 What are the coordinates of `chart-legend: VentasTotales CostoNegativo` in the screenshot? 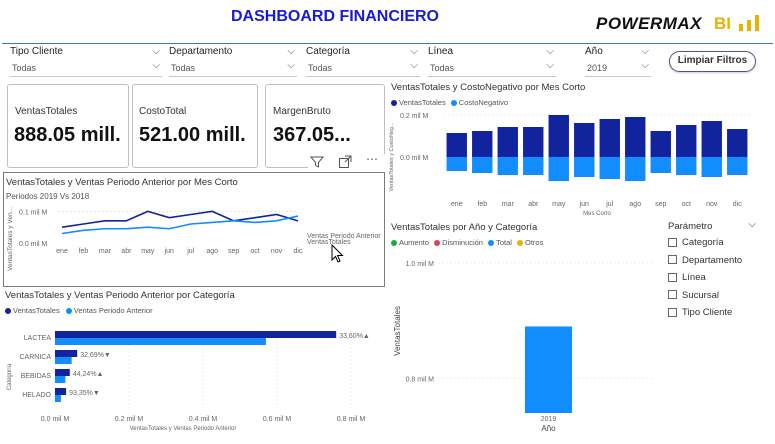 It's located at (449, 102).